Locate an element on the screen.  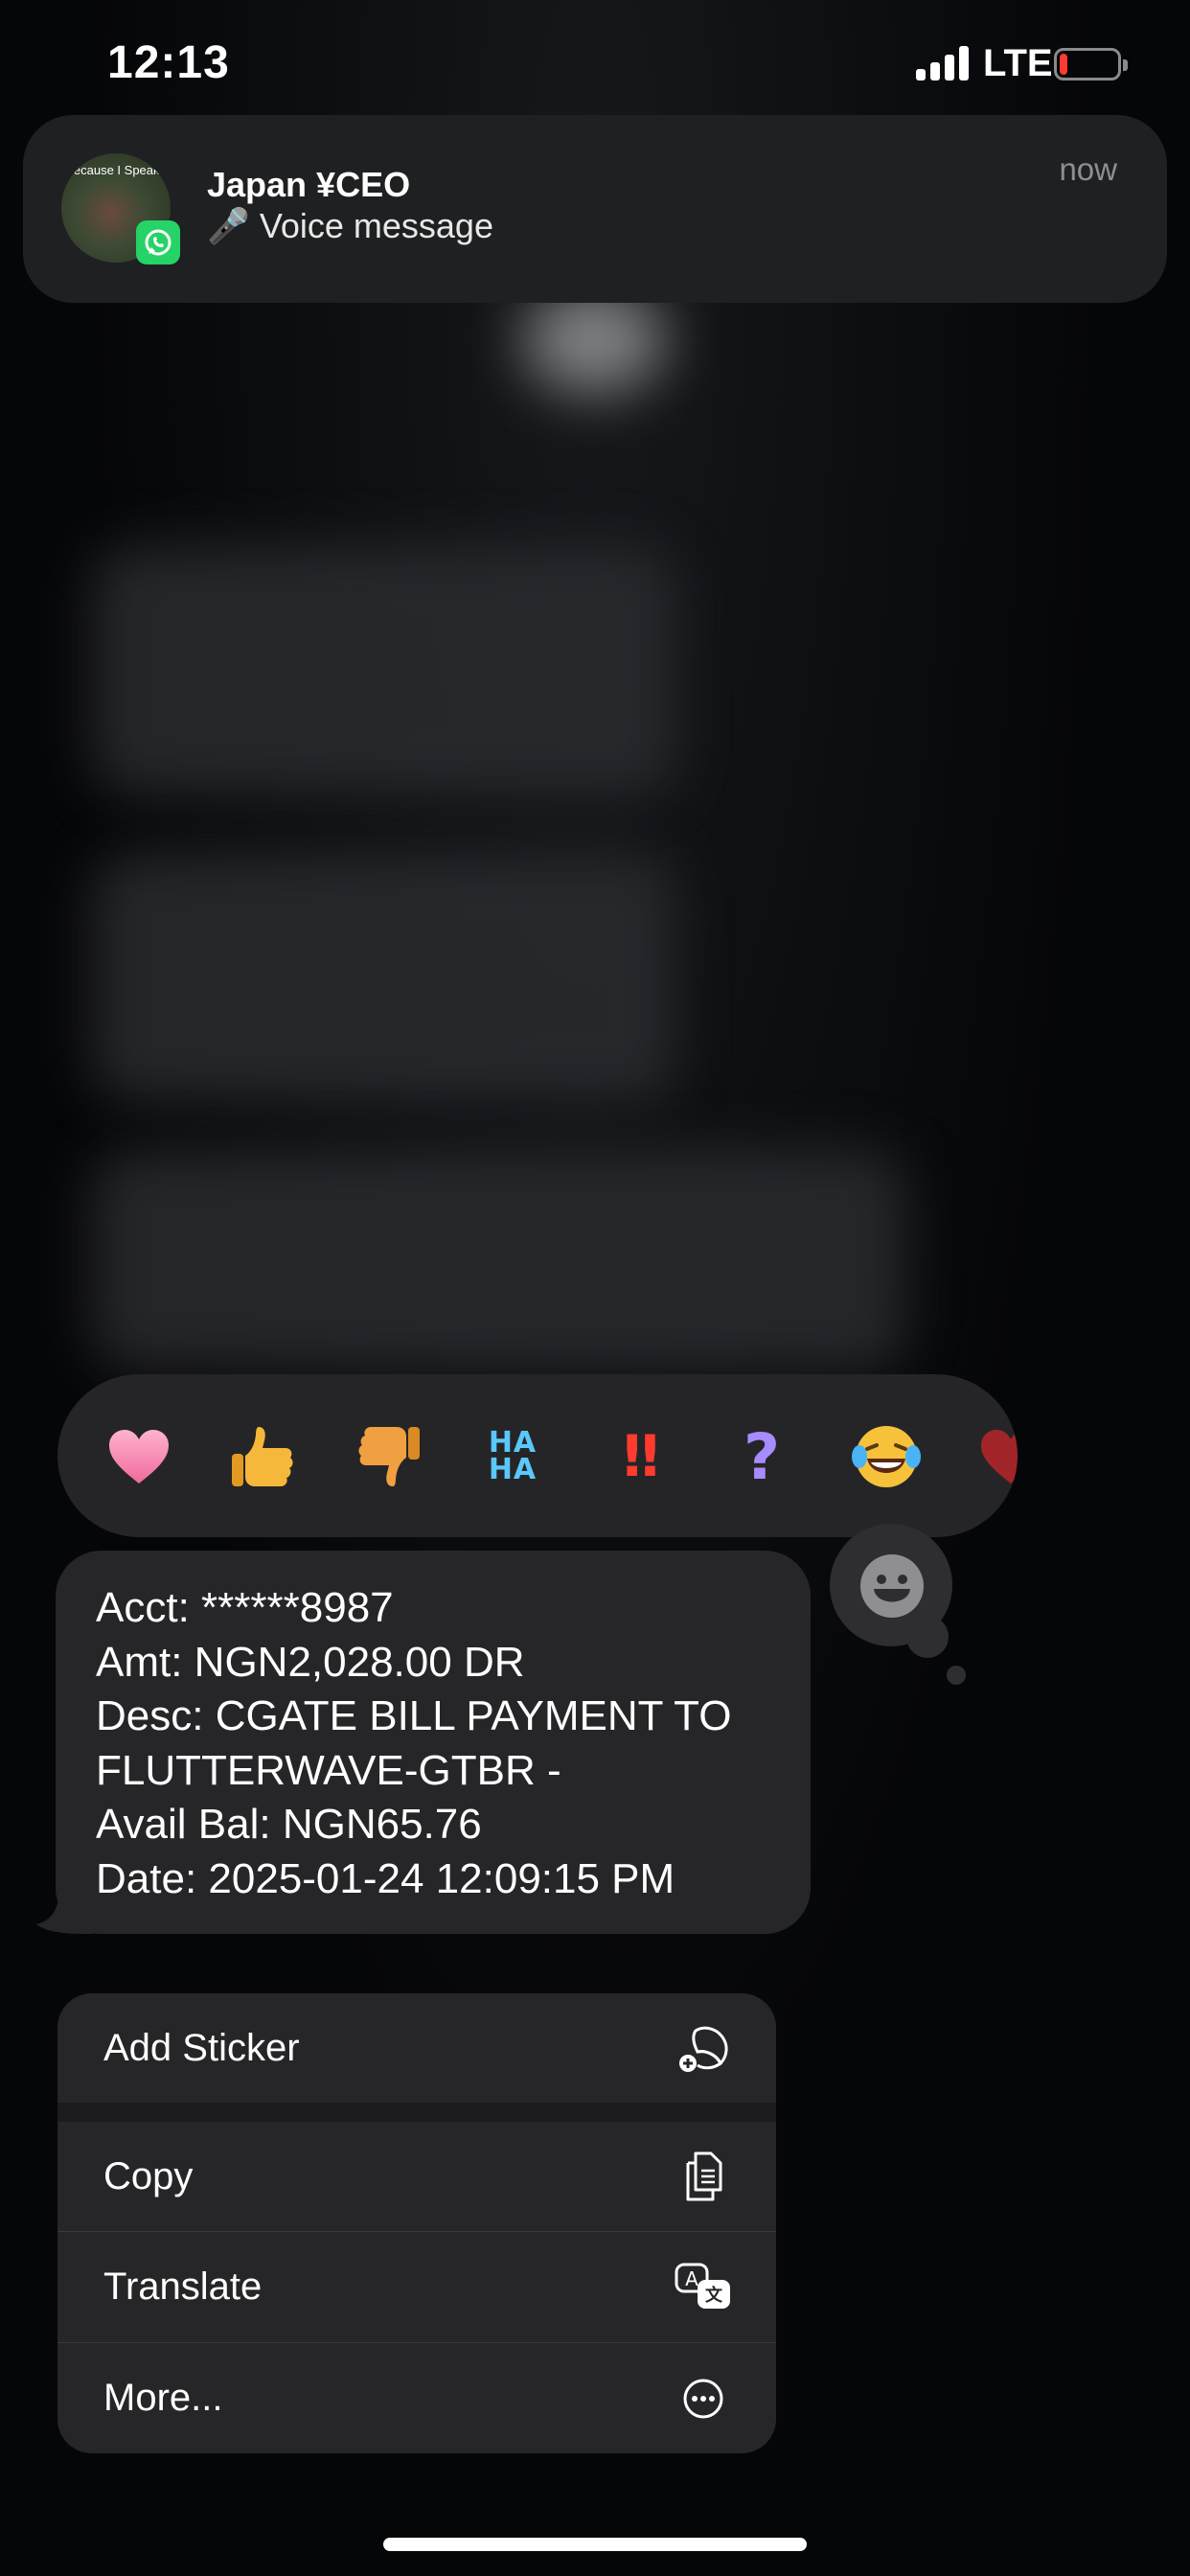
avatar-caption: Because I Speak ! is located at coordinates (116, 170).